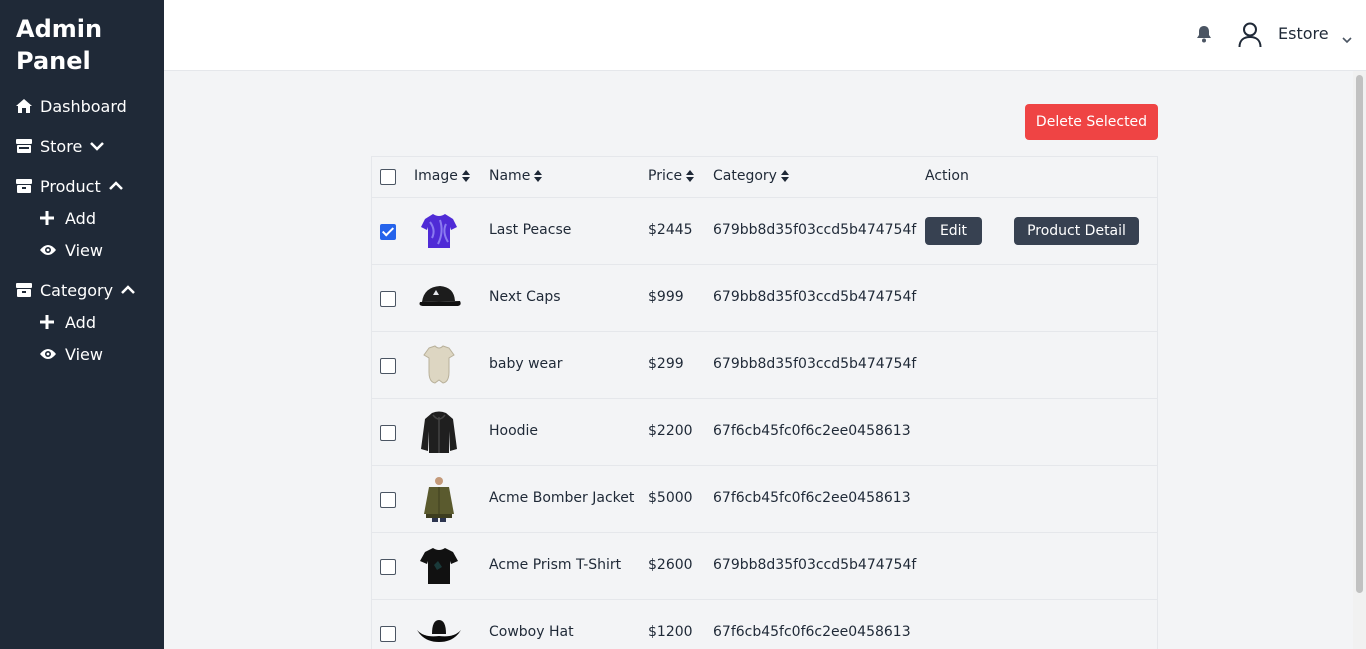  Describe the element at coordinates (1359, 334) in the screenshot. I see `scrollbar-thumb` at that location.